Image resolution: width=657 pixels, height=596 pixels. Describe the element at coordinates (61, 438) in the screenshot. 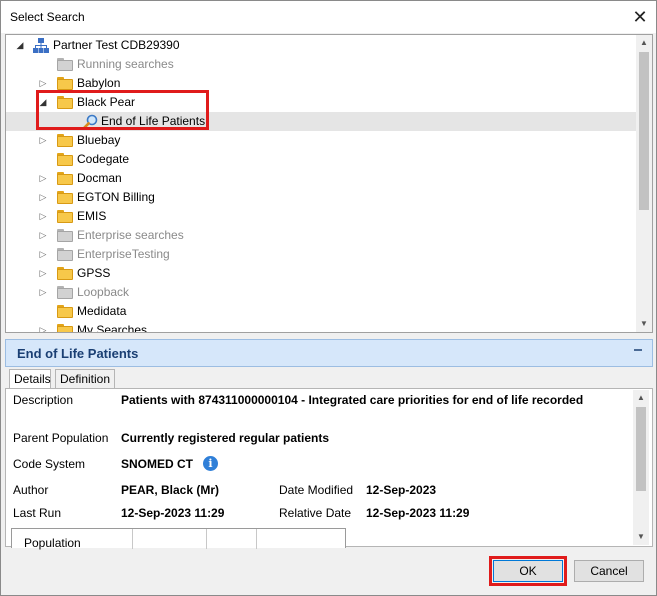

I see `parent-population-label: Parent Population` at that location.